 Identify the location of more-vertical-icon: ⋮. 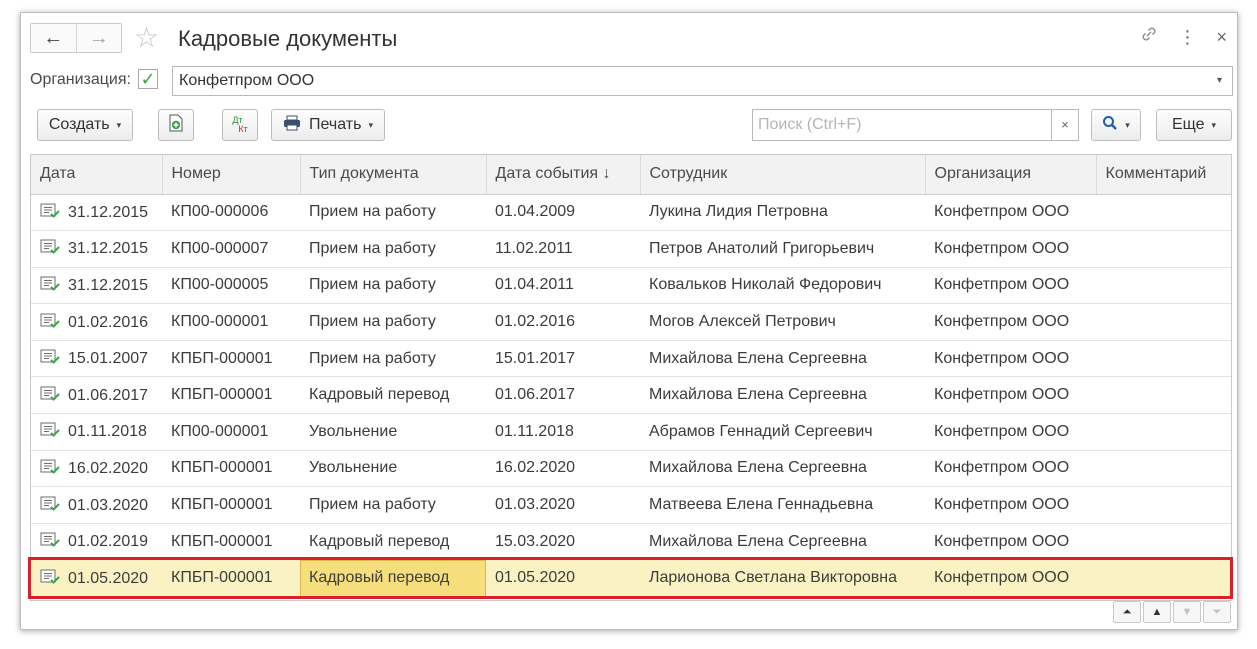
(1187, 37).